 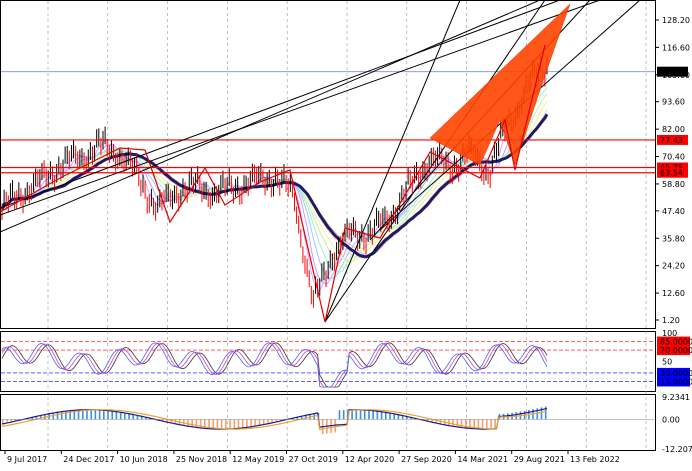 I want to click on price-tag-label: 63.54, so click(x=671, y=173).